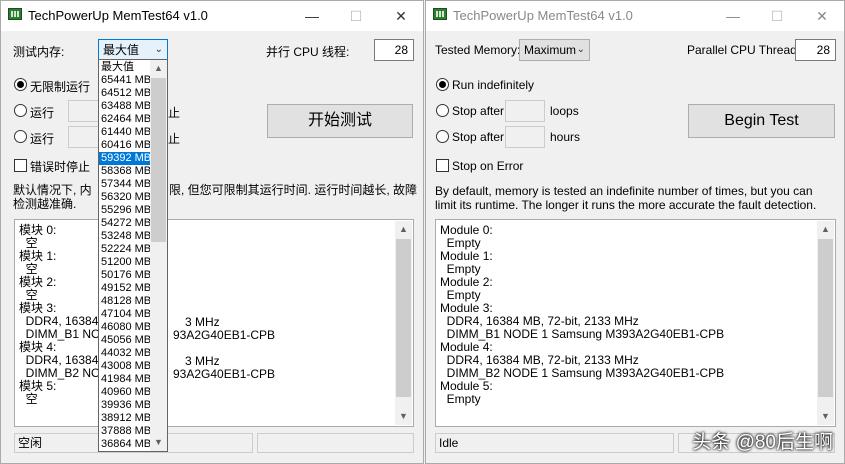 The image size is (845, 464). Describe the element at coordinates (125, 327) in the screenshot. I see `dropdown-option: 46080 MB` at that location.